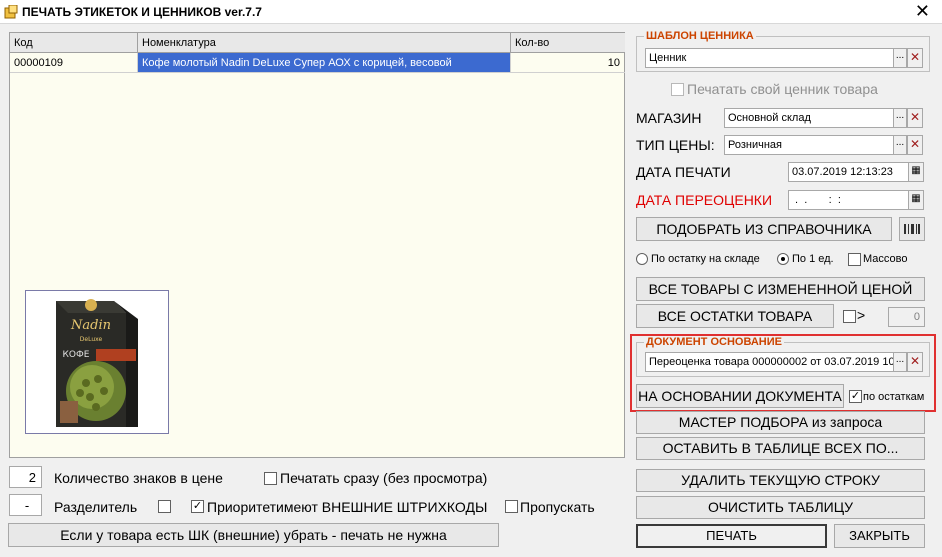 Image resolution: width=942 pixels, height=557 pixels. Describe the element at coordinates (675, 145) in the screenshot. I see `price-type-label: ТИП ЦЕНЫ:` at that location.